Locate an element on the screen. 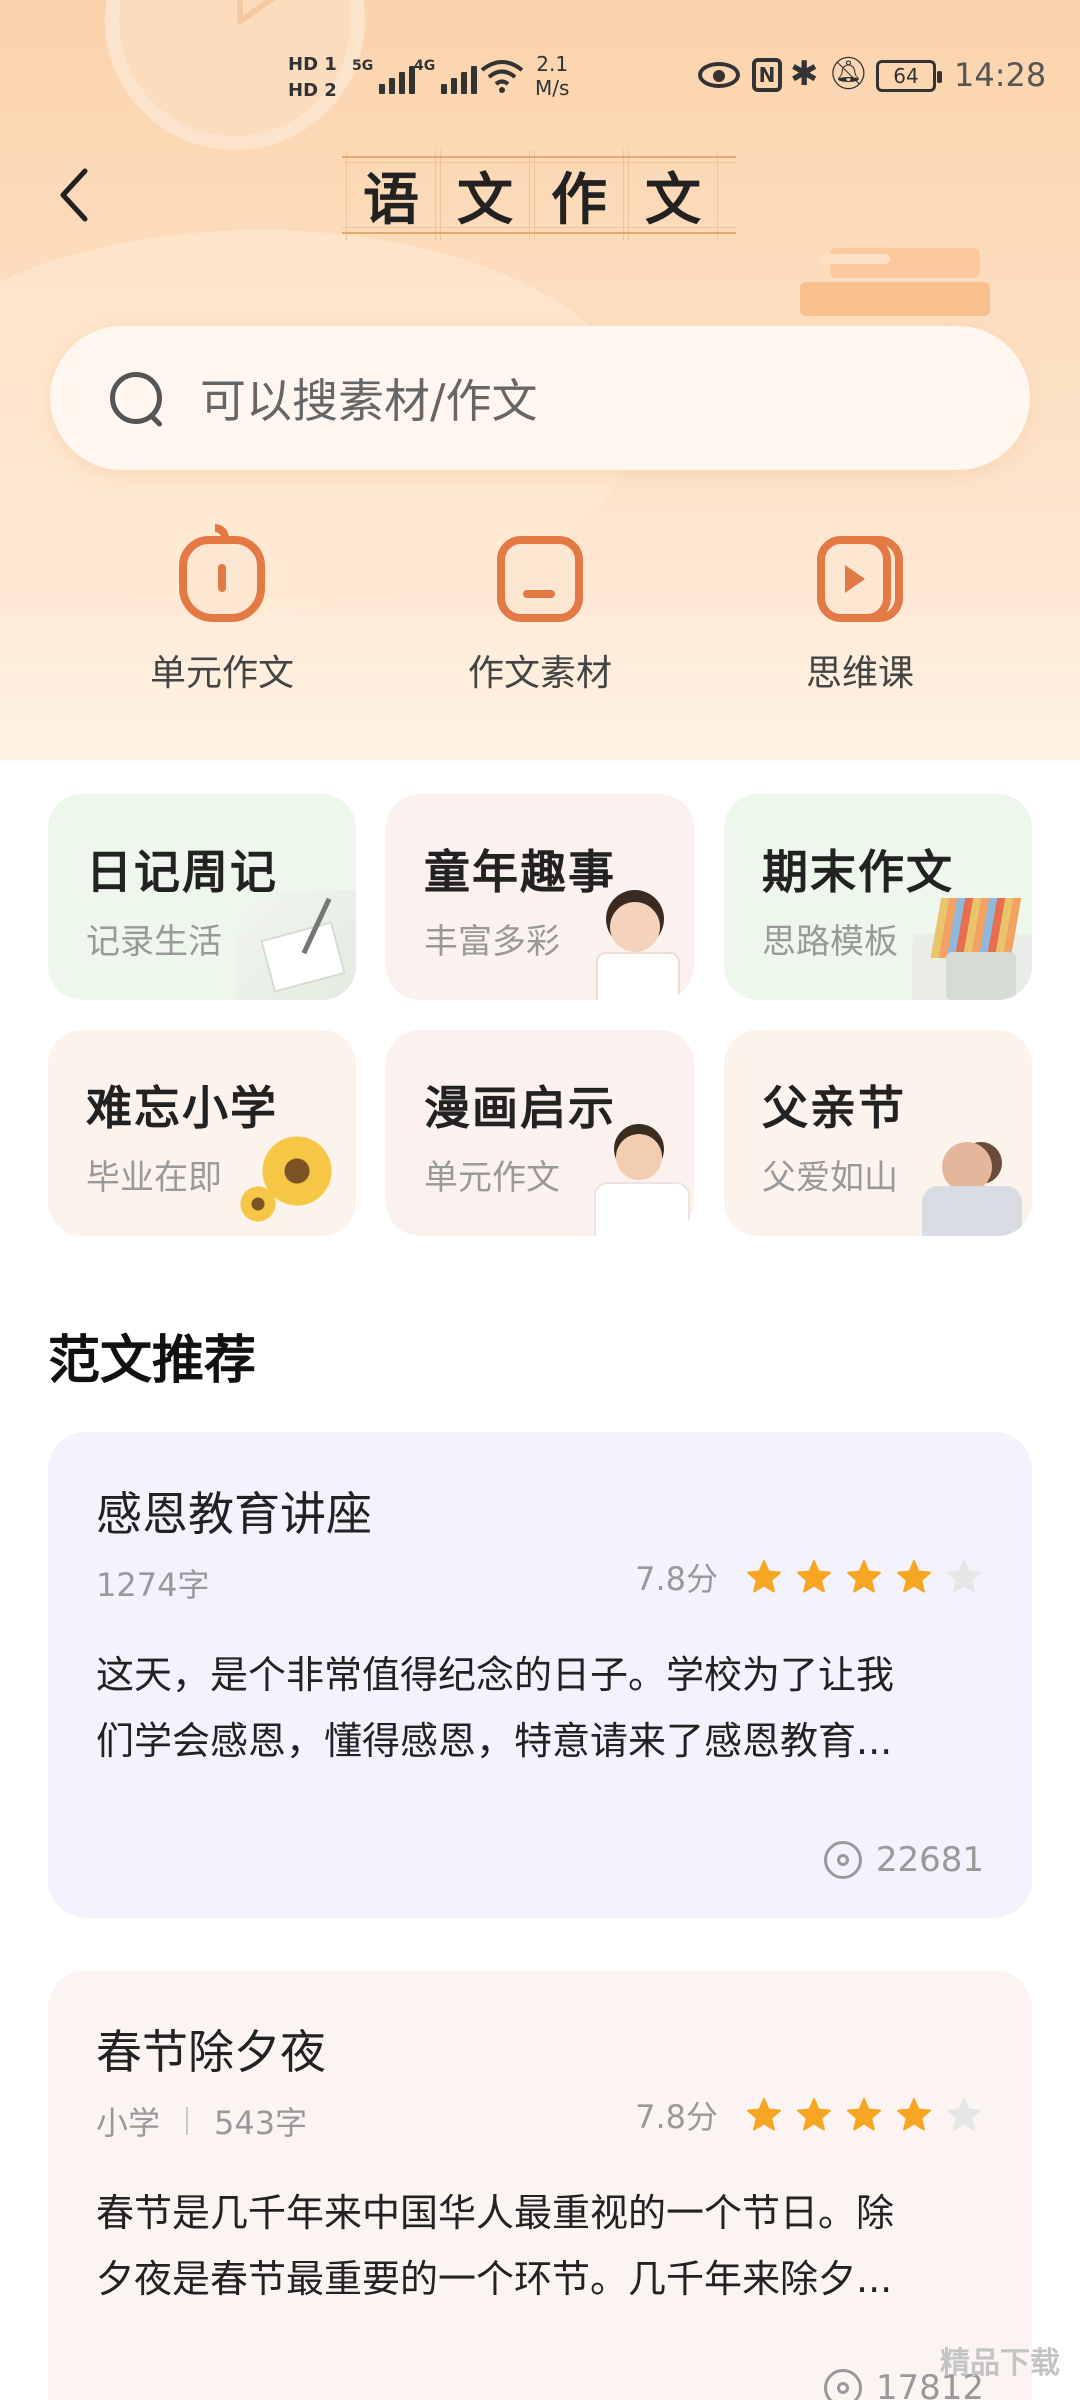 The height and width of the screenshot is (2400, 1080). pencils-illustration is located at coordinates (972, 945).